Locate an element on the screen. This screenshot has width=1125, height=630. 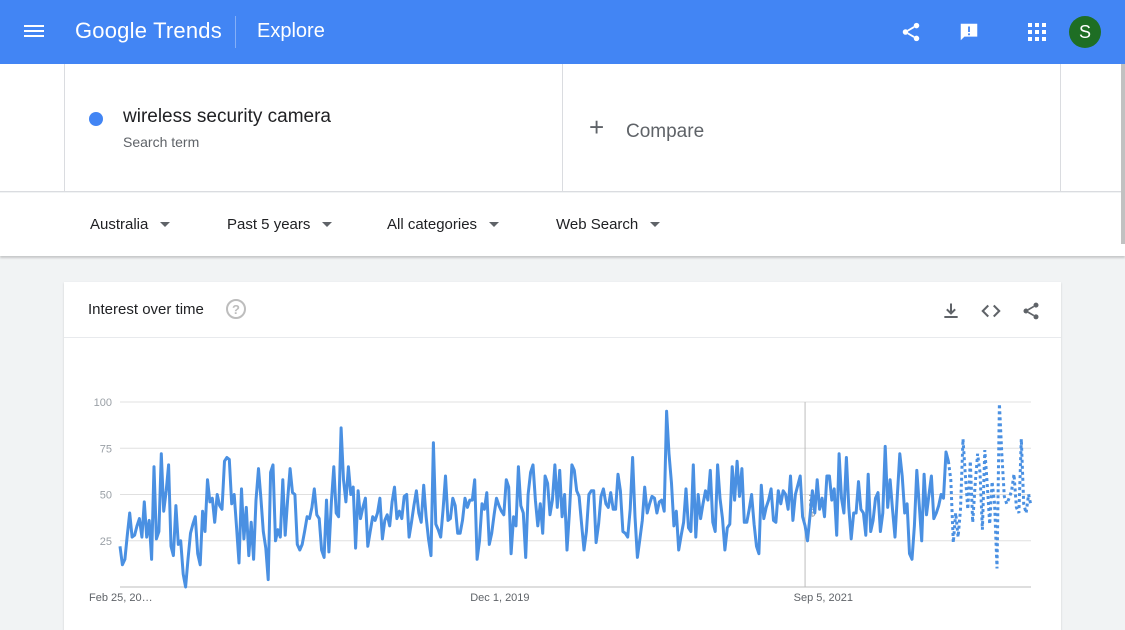
y-tick-label: 75 is located at coordinates (106, 449).